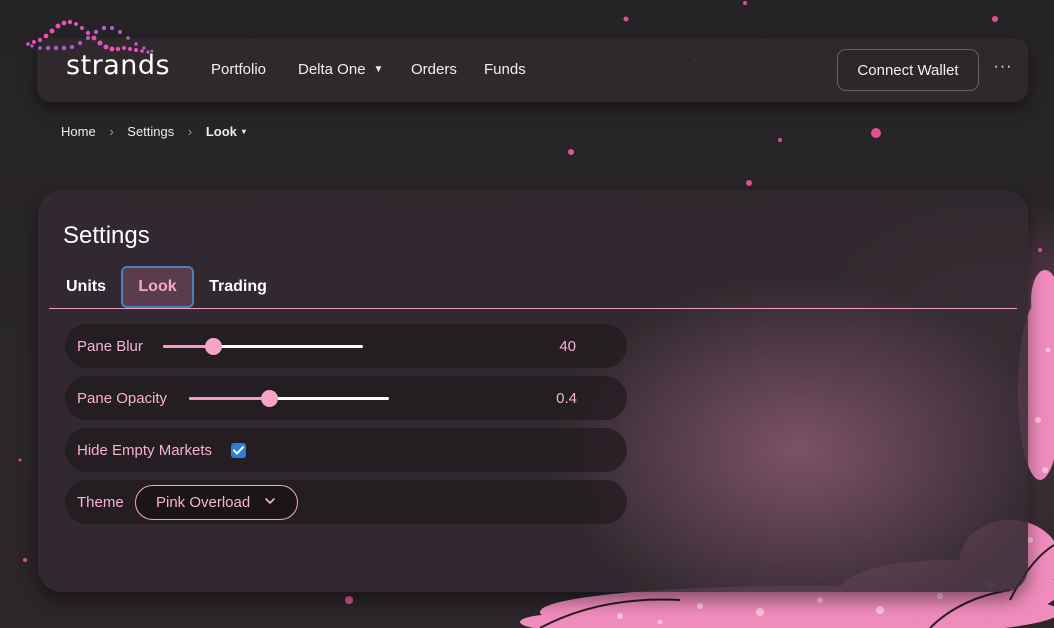  I want to click on tab-trading-label: Trading, so click(238, 286).